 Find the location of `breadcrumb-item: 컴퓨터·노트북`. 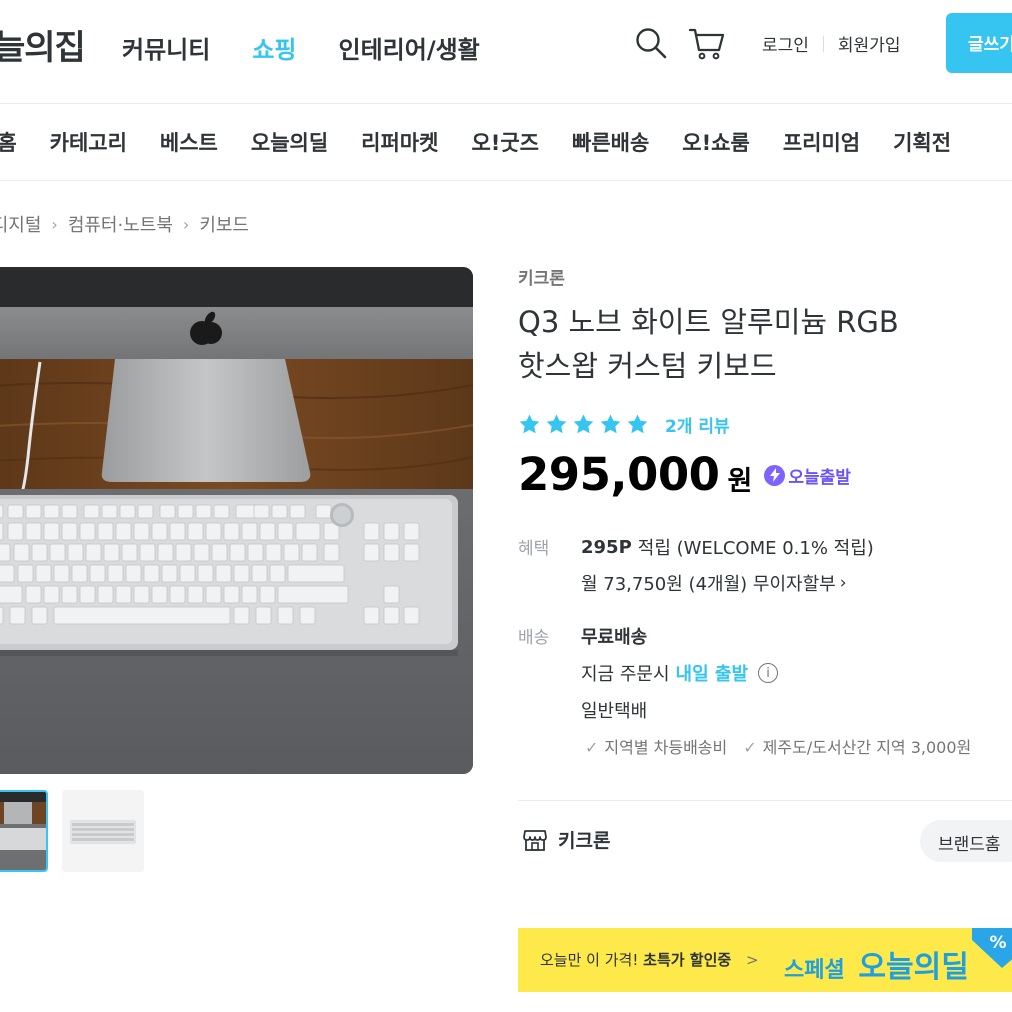

breadcrumb-item: 컴퓨터·노트북 is located at coordinates (120, 224).